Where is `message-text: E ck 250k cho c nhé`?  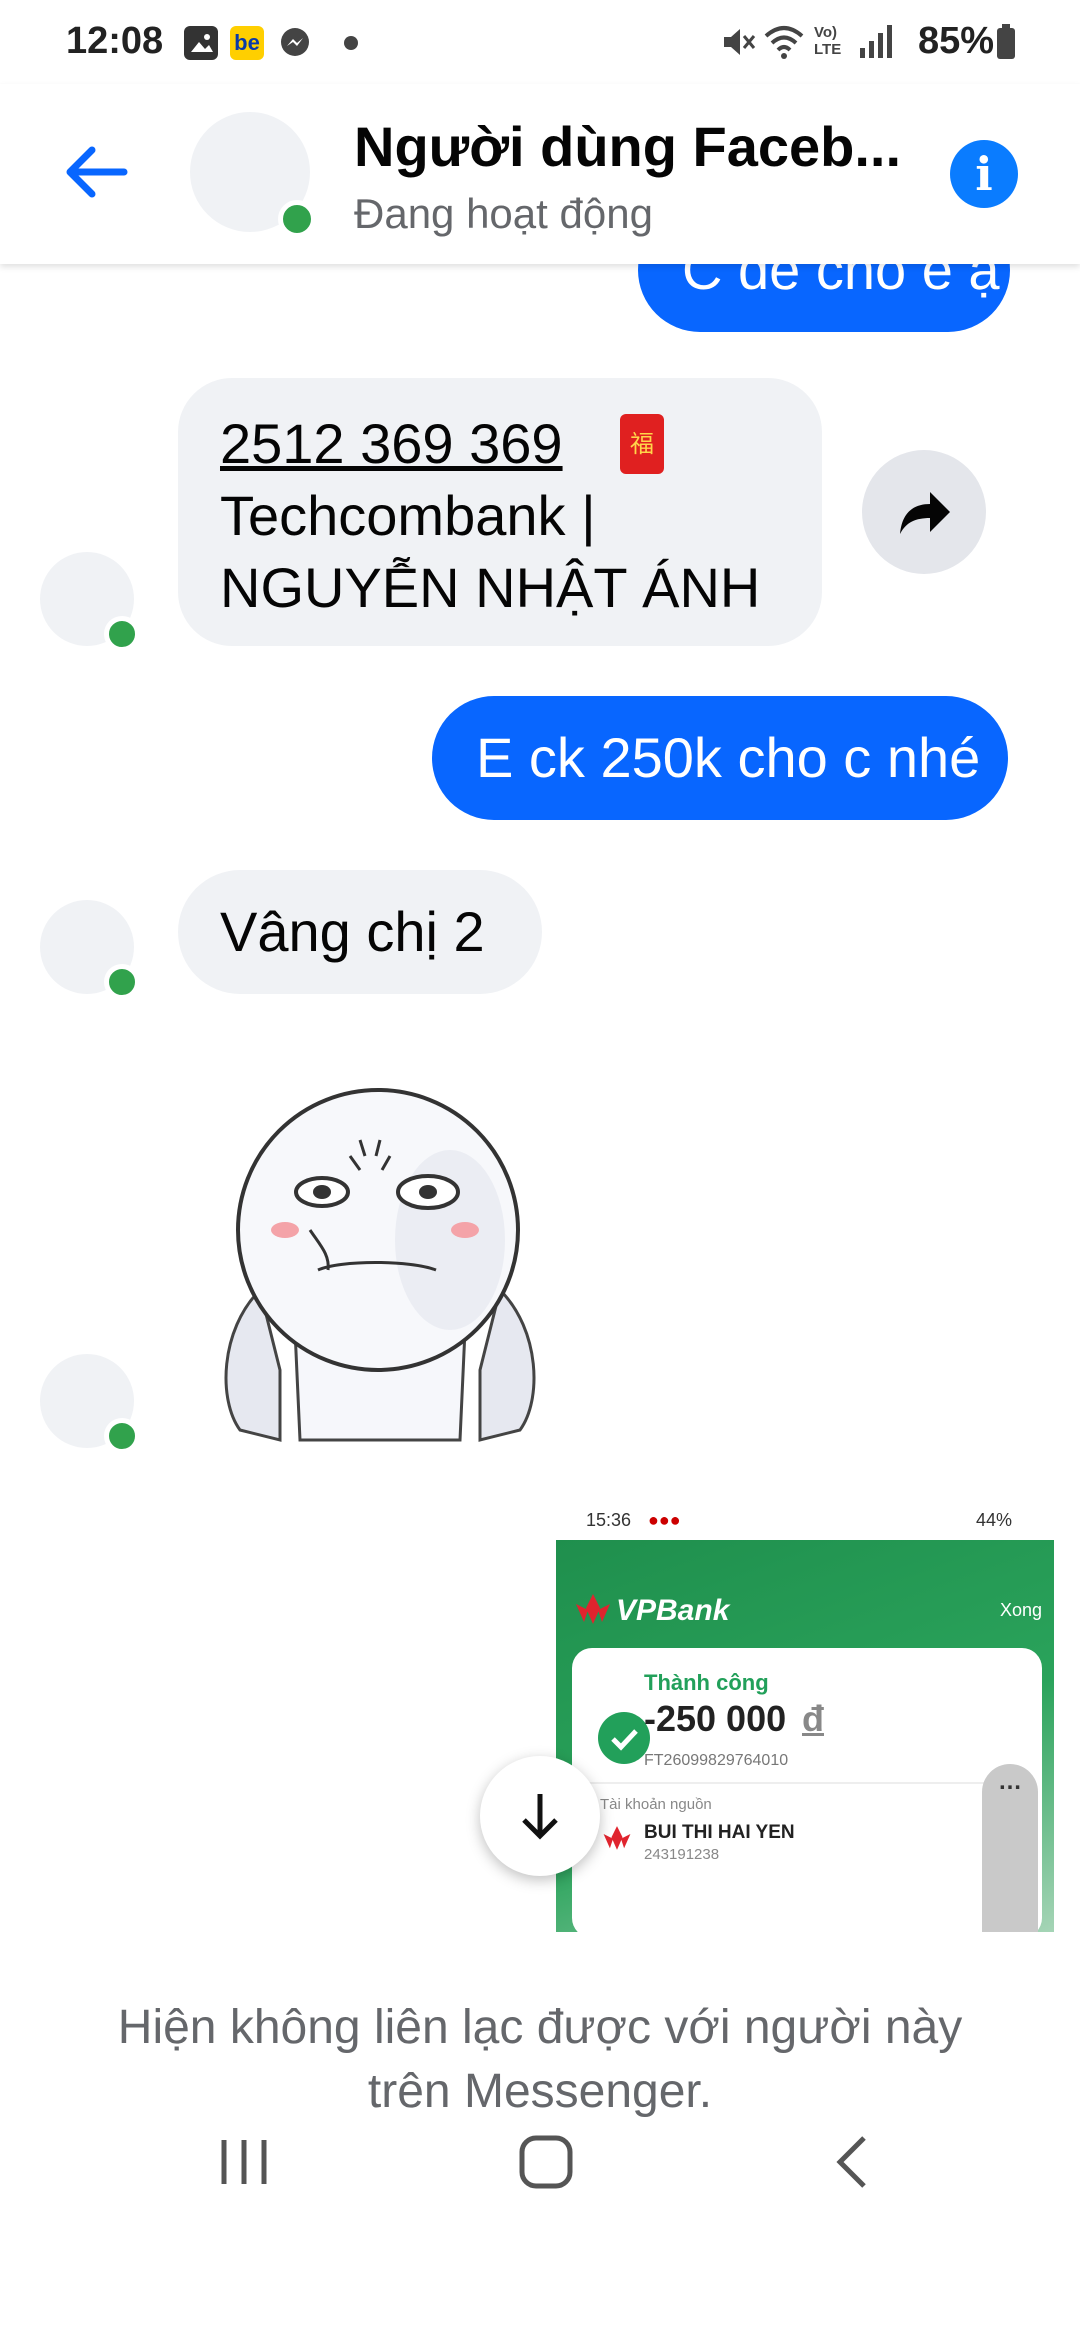 message-text: E ck 250k cho c nhé is located at coordinates (728, 757).